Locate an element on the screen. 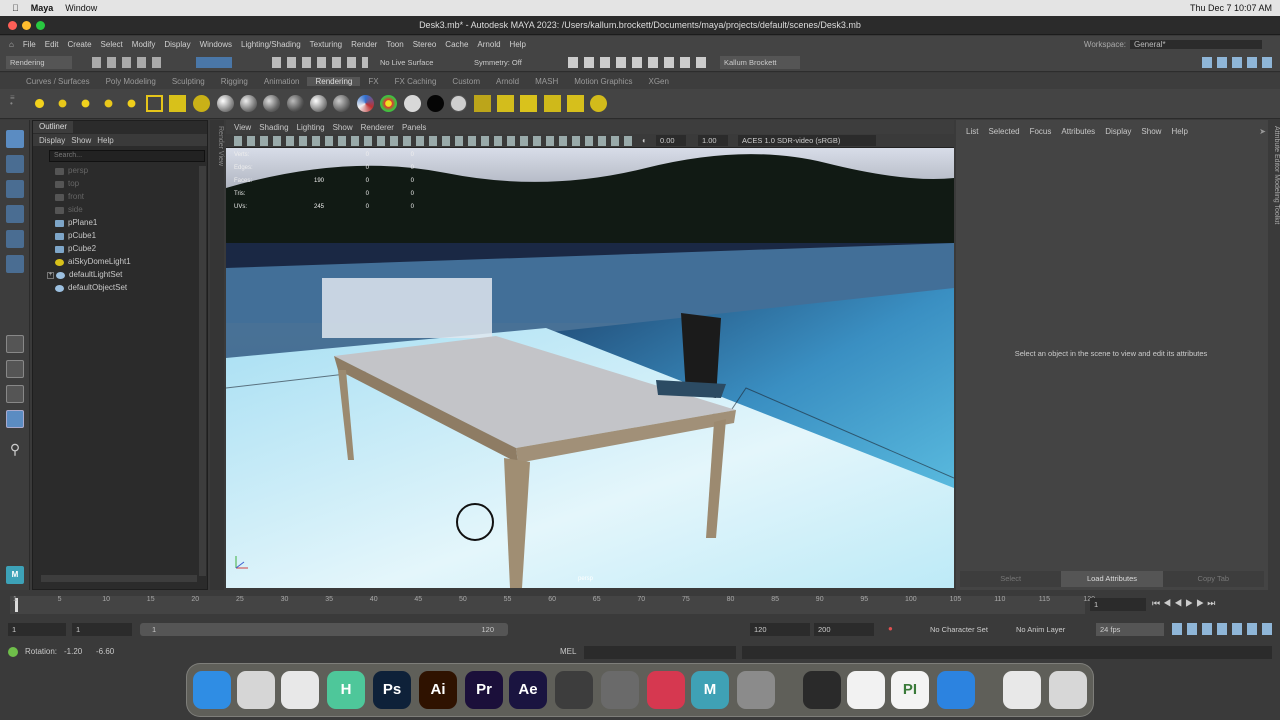  menu-select: Select is located at coordinates (112, 44).